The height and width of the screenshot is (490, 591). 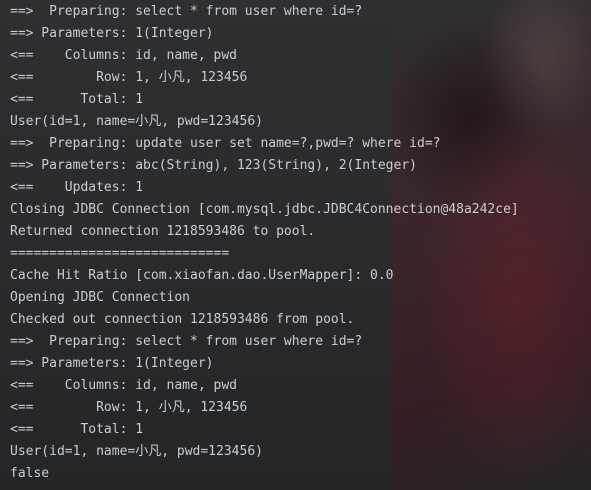 What do you see at coordinates (77, 187) in the screenshot?
I see `console-line: <== Updates: 1` at bounding box center [77, 187].